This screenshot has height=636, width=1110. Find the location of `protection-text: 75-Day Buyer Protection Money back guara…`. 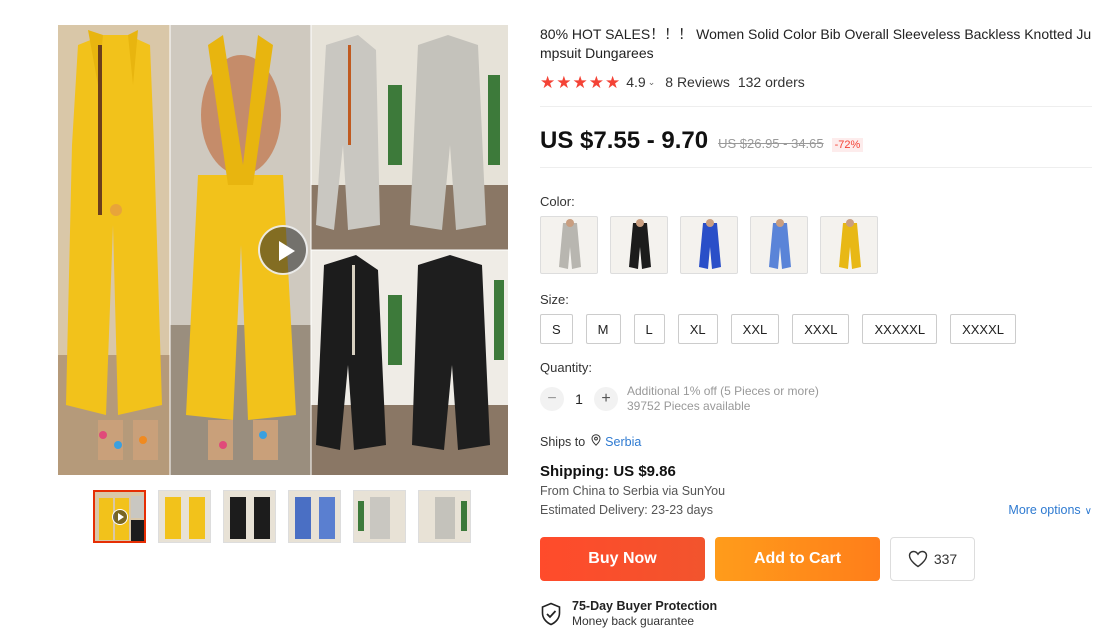

protection-text: 75-Day Buyer Protection Money back guara… is located at coordinates (644, 614).